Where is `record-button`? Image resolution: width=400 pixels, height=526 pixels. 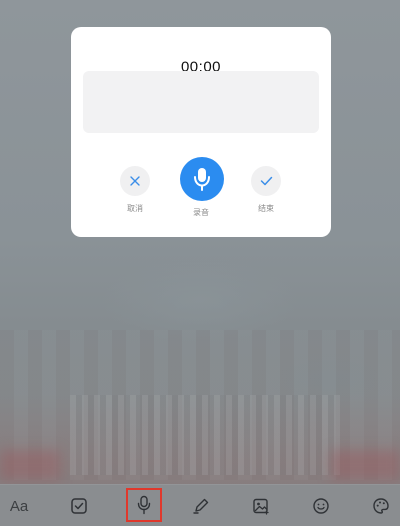
record-button is located at coordinates (202, 179).